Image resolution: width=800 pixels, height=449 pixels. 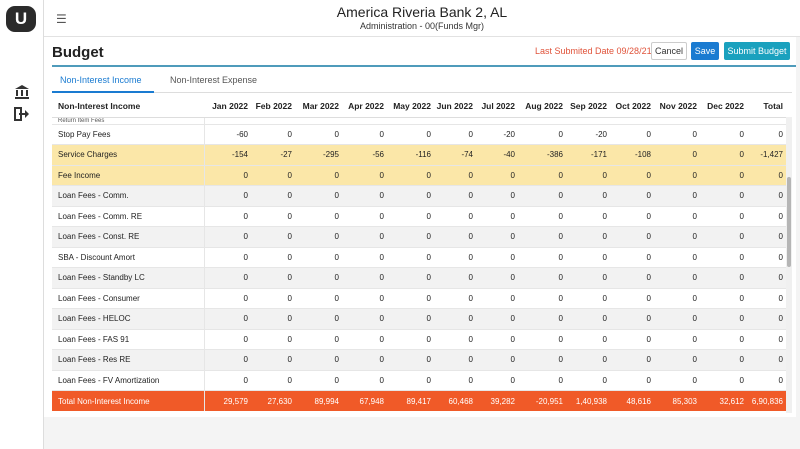 I want to click on budget-cell: -60, so click(x=227, y=134).